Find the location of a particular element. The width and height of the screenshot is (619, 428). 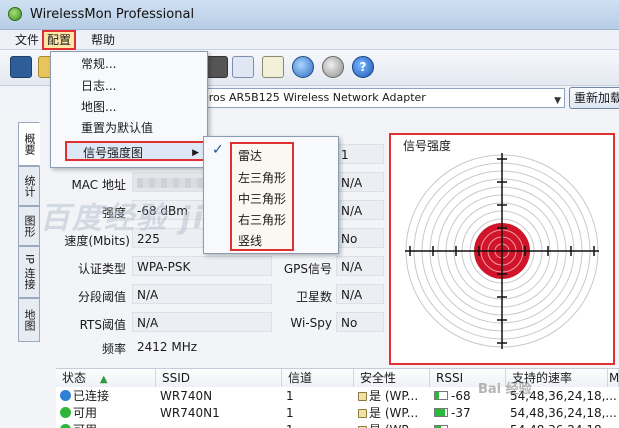

column-status: 状态 ▲ is located at coordinates (106, 378).